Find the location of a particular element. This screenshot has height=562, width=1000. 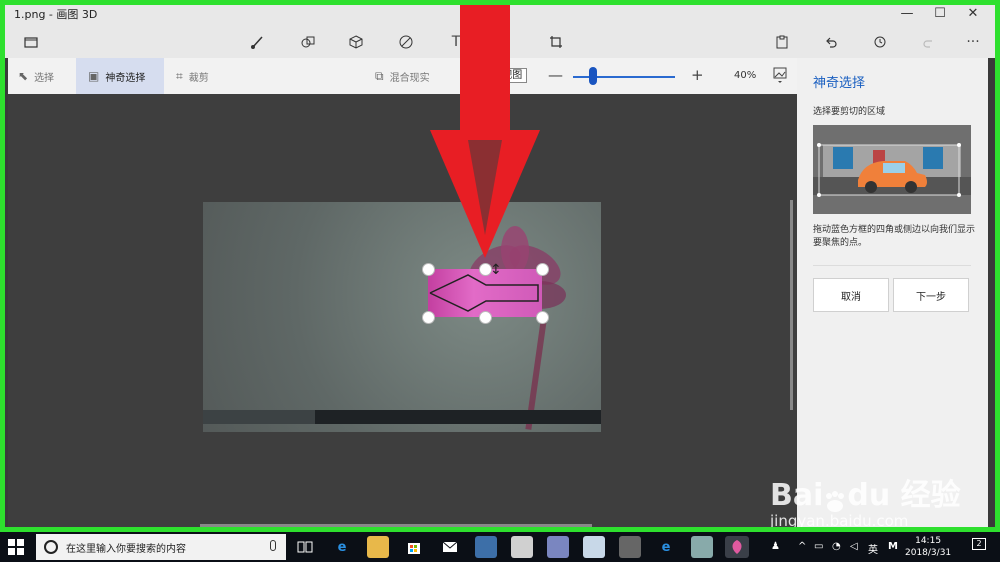

maximize-button: ☐ is located at coordinates (940, 13).